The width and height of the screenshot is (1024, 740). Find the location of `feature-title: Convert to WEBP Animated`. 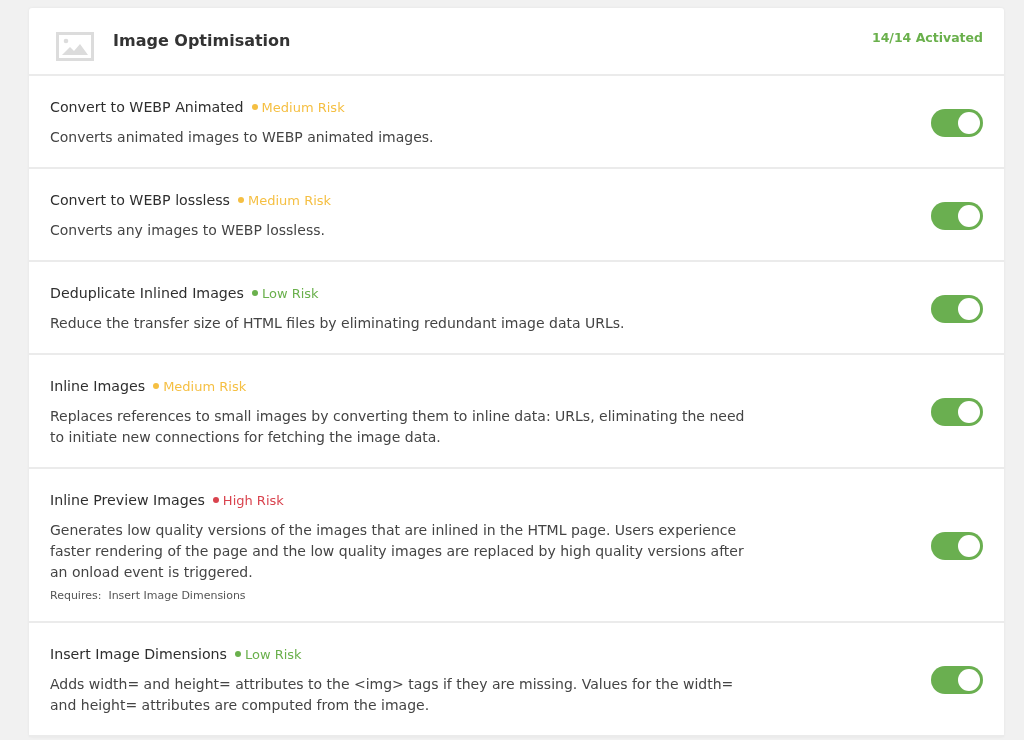

feature-title: Convert to WEBP Animated is located at coordinates (147, 107).